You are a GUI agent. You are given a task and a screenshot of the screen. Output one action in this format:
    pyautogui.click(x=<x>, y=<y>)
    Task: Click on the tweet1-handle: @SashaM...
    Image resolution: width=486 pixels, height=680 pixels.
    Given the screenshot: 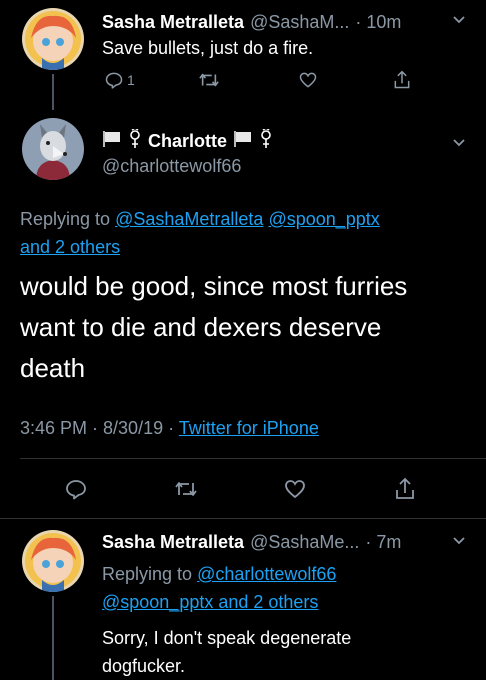 What is the action you would take?
    pyautogui.click(x=299, y=22)
    